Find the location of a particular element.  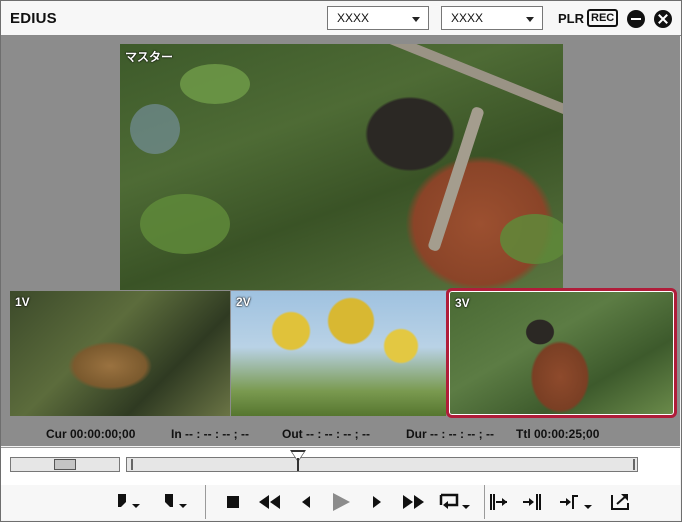

rewind-button is located at coordinates (270, 502).